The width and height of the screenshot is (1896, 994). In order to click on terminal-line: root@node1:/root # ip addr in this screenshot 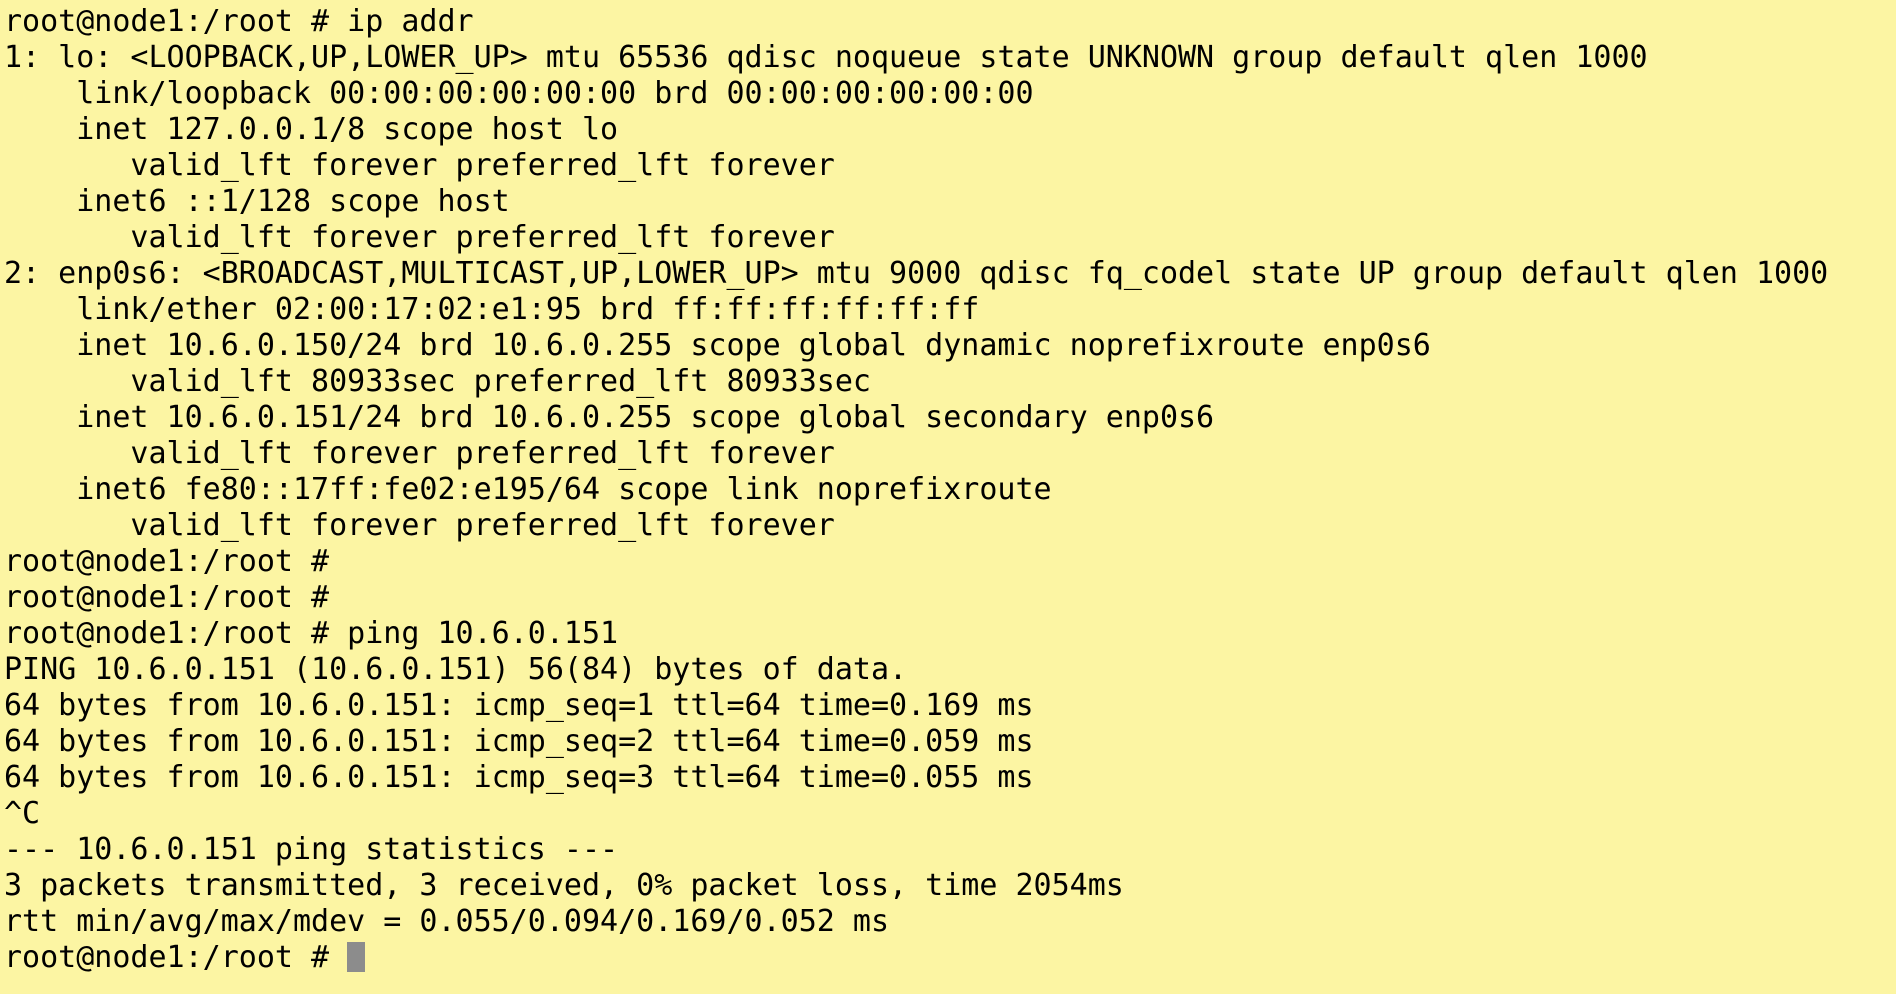, I will do `click(239, 21)`.